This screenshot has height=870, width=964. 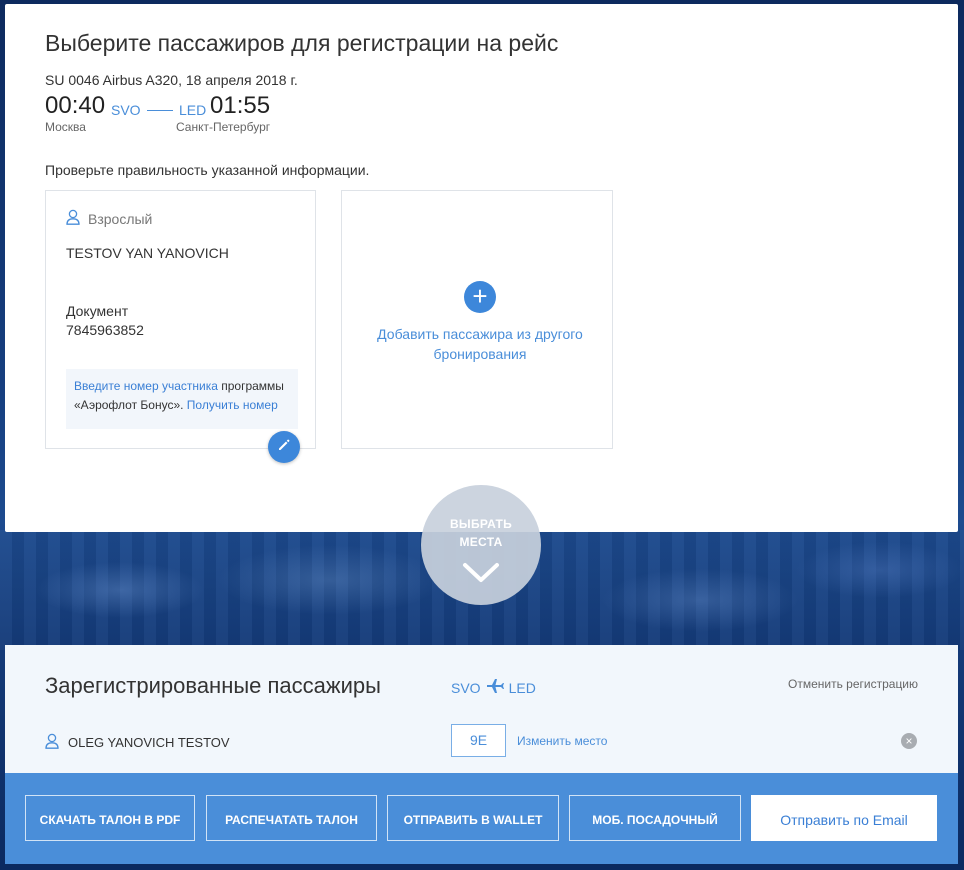 I want to click on registered-route: SVO LED, so click(x=493, y=687).